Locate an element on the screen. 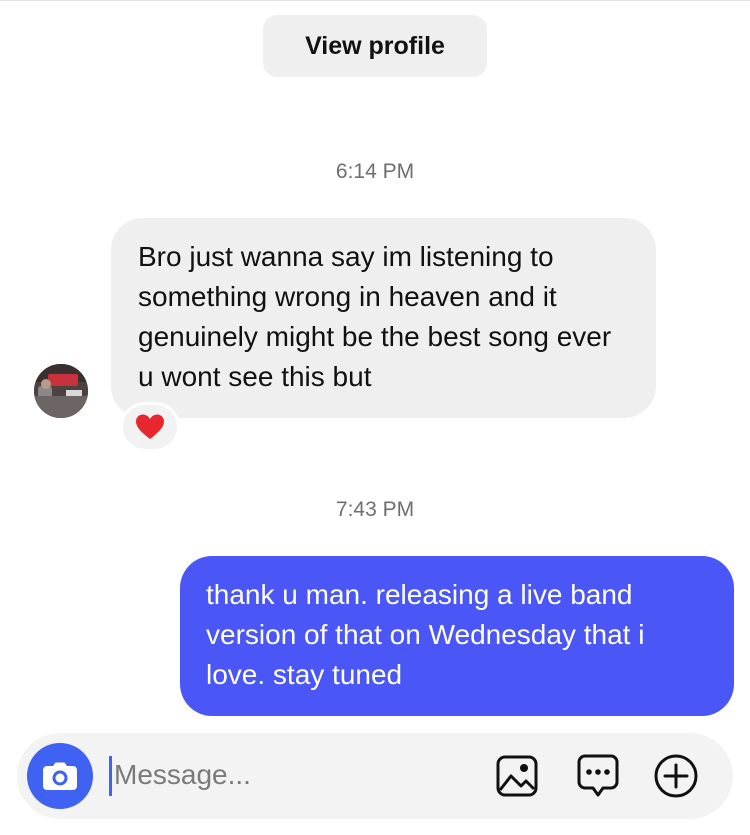 This screenshot has height=835, width=750. heart-icon is located at coordinates (150, 426).